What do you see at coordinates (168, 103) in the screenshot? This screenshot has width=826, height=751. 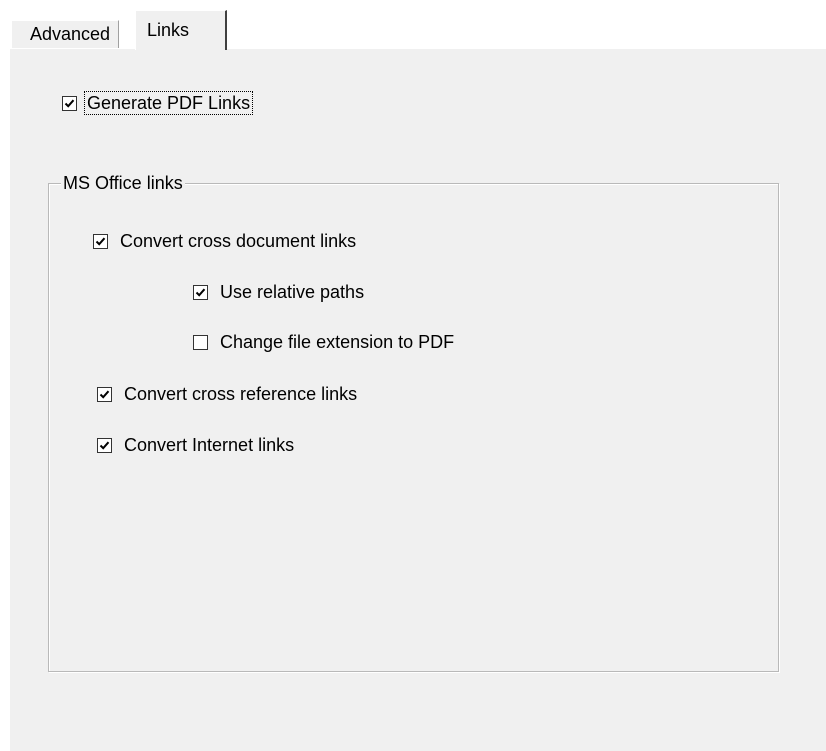 I see `generate-pdf-links-label: Generate PDF Links` at bounding box center [168, 103].